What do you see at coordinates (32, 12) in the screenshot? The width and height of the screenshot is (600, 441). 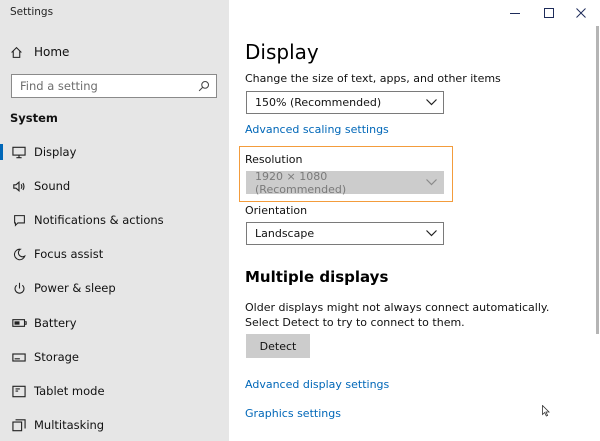 I see `window-title: Settings` at bounding box center [32, 12].